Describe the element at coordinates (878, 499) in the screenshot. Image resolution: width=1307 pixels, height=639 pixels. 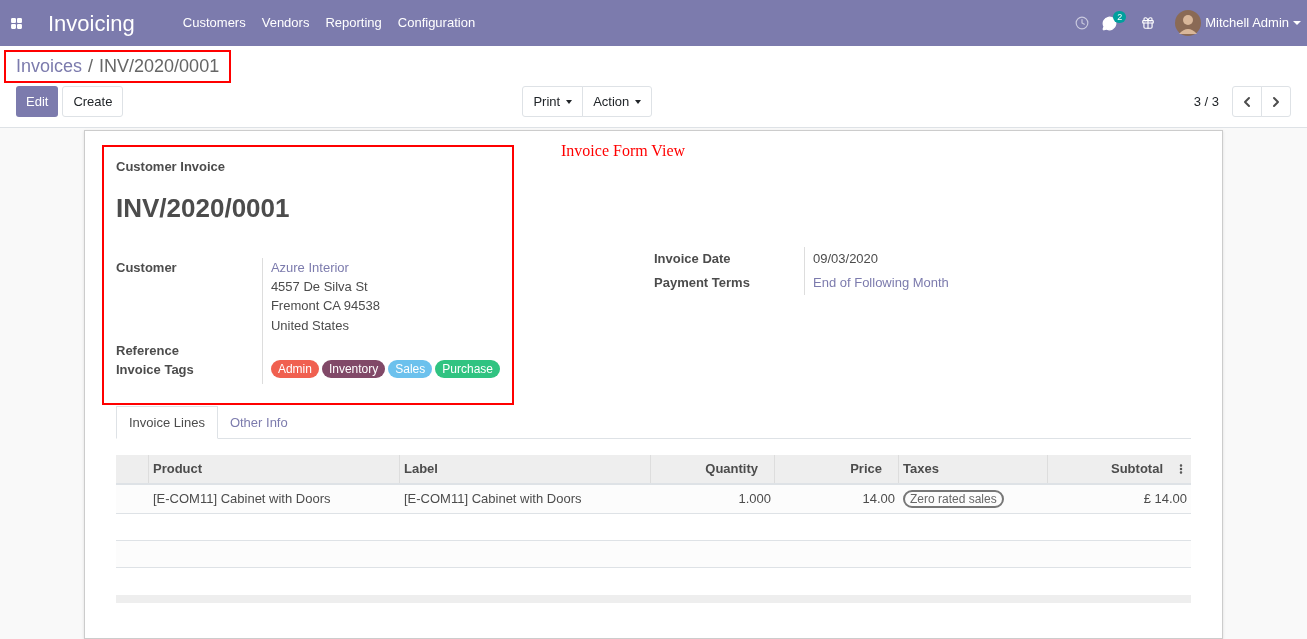
I see `table-cell: 14.00` at that location.